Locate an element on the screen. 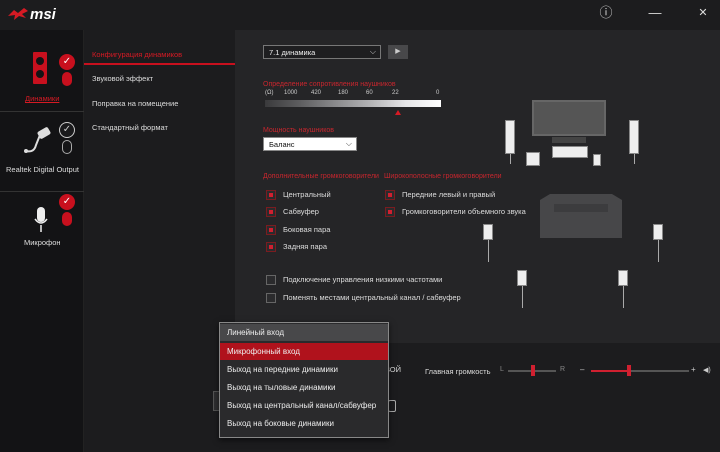  menu-item-default-format: Стандартный формат is located at coordinates (130, 127).